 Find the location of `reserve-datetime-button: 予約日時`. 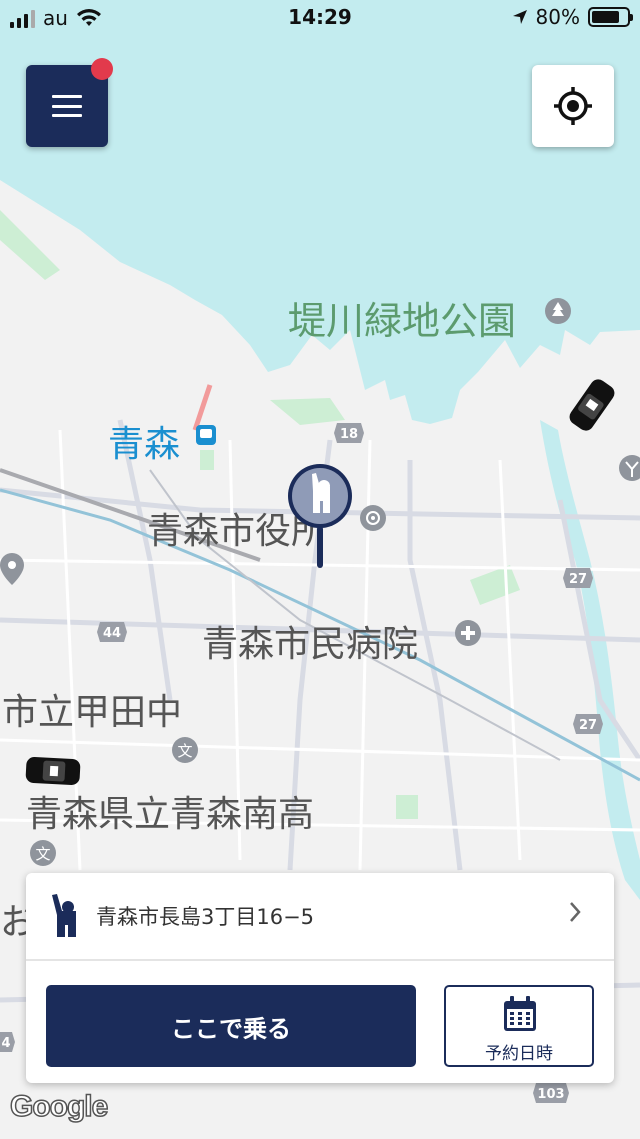

reserve-datetime-button: 予約日時 is located at coordinates (519, 1026).